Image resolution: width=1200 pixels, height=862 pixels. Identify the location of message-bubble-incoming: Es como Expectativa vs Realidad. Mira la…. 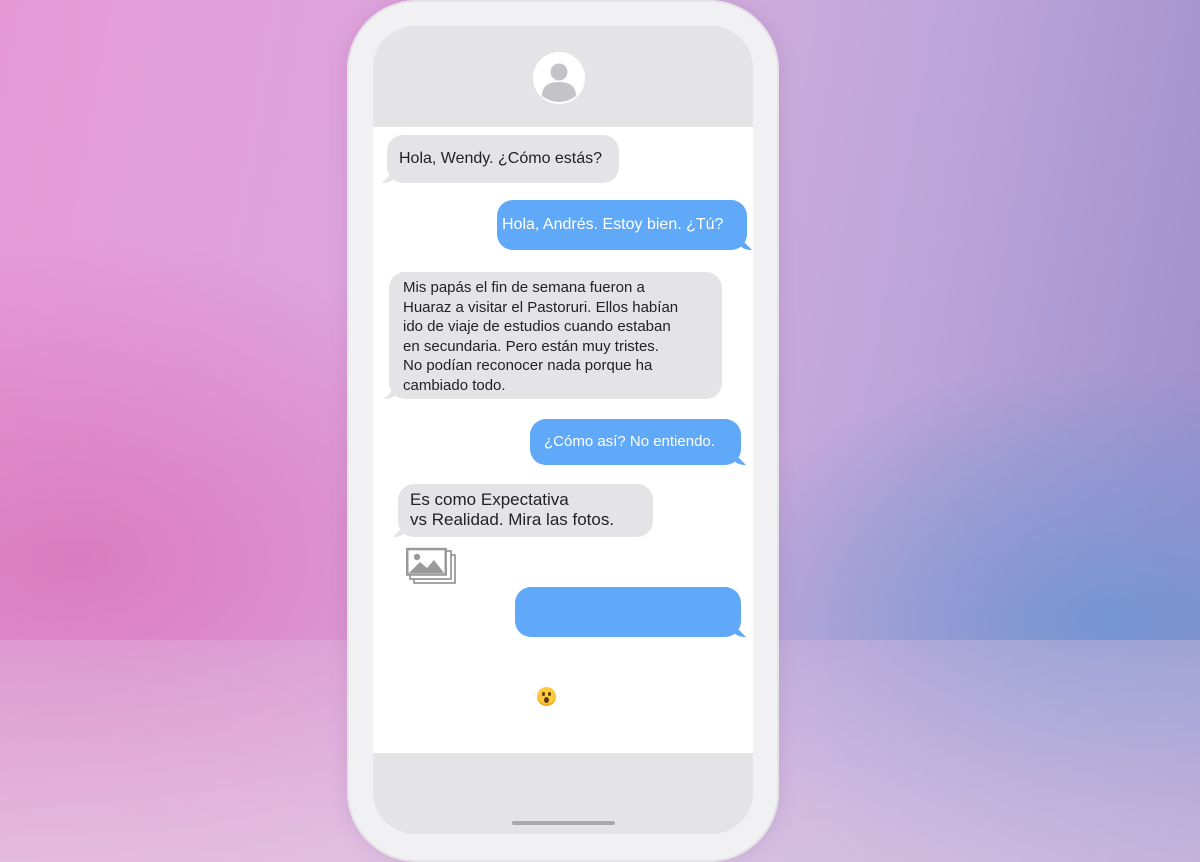
(525, 510).